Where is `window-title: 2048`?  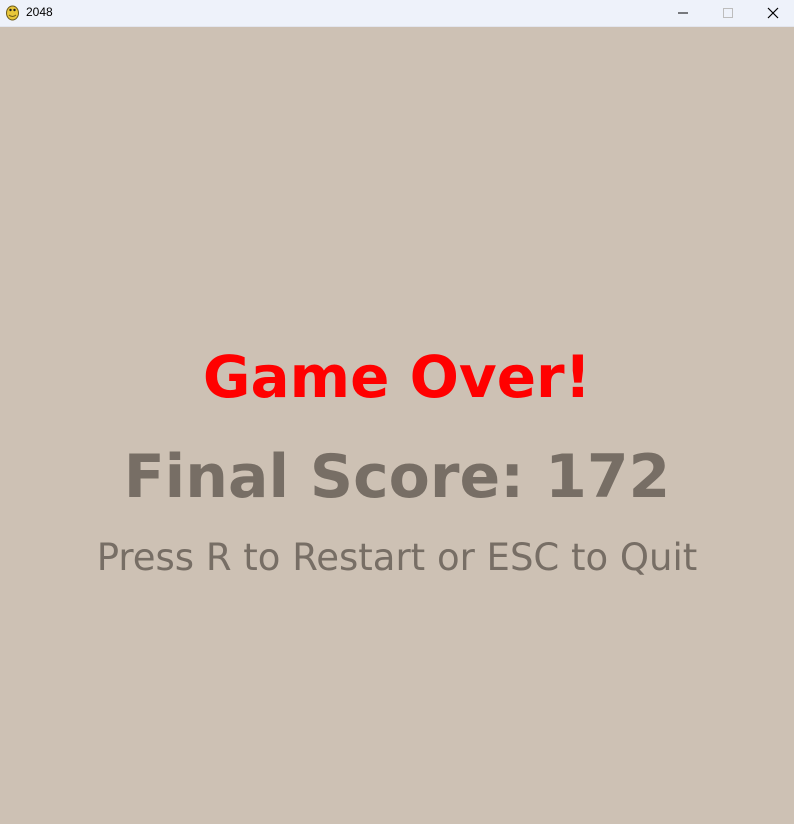 window-title: 2048 is located at coordinates (39, 12).